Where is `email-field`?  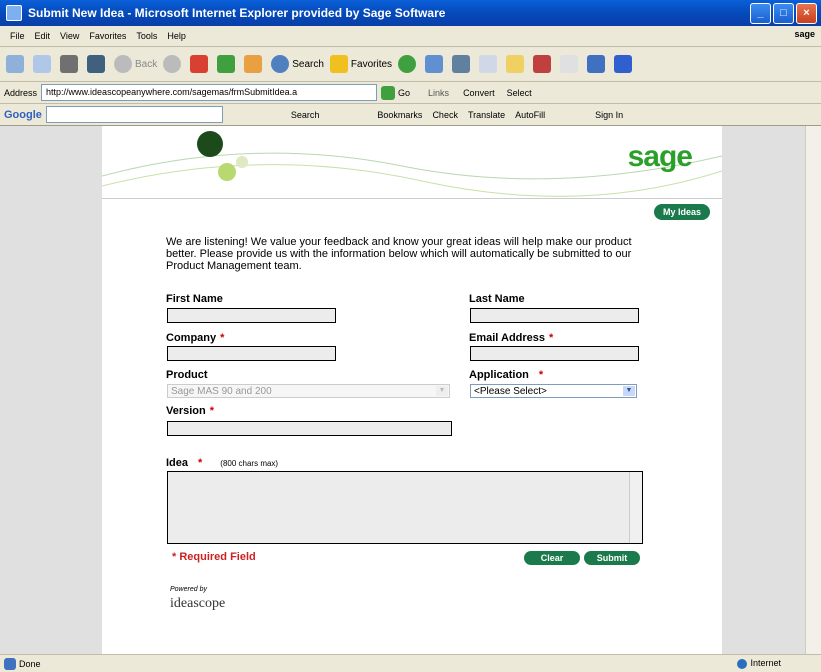 email-field is located at coordinates (554, 353).